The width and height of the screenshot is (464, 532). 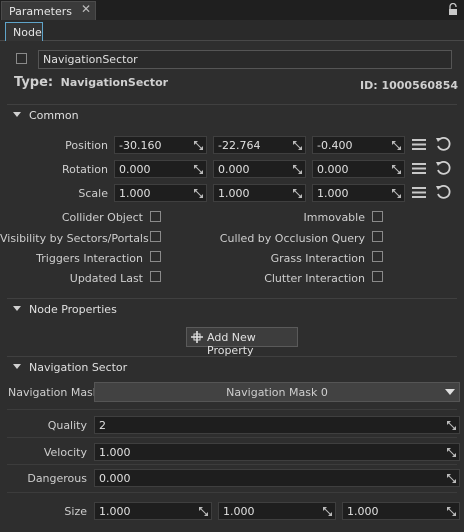 I want to click on node-name-field: NavigationSector, so click(x=245, y=59).